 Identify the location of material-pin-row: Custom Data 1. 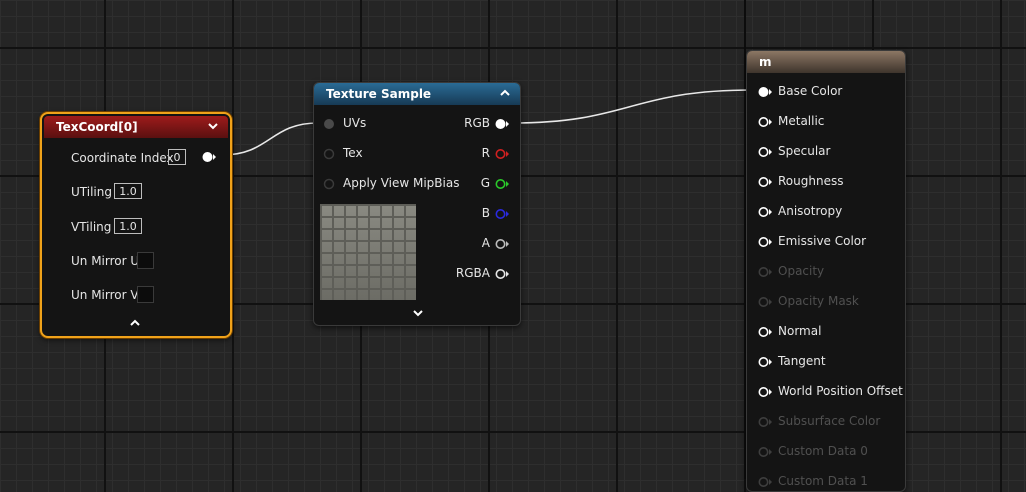
(826, 483).